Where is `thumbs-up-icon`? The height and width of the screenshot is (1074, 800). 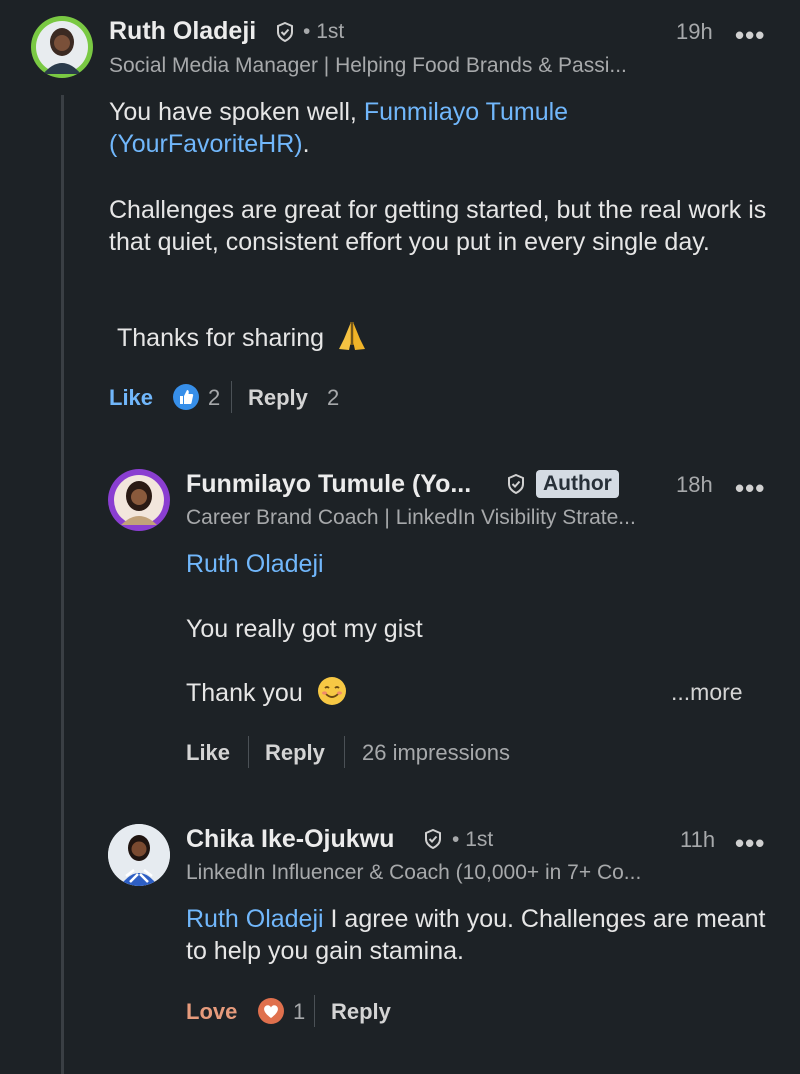
thumbs-up-icon is located at coordinates (186, 397).